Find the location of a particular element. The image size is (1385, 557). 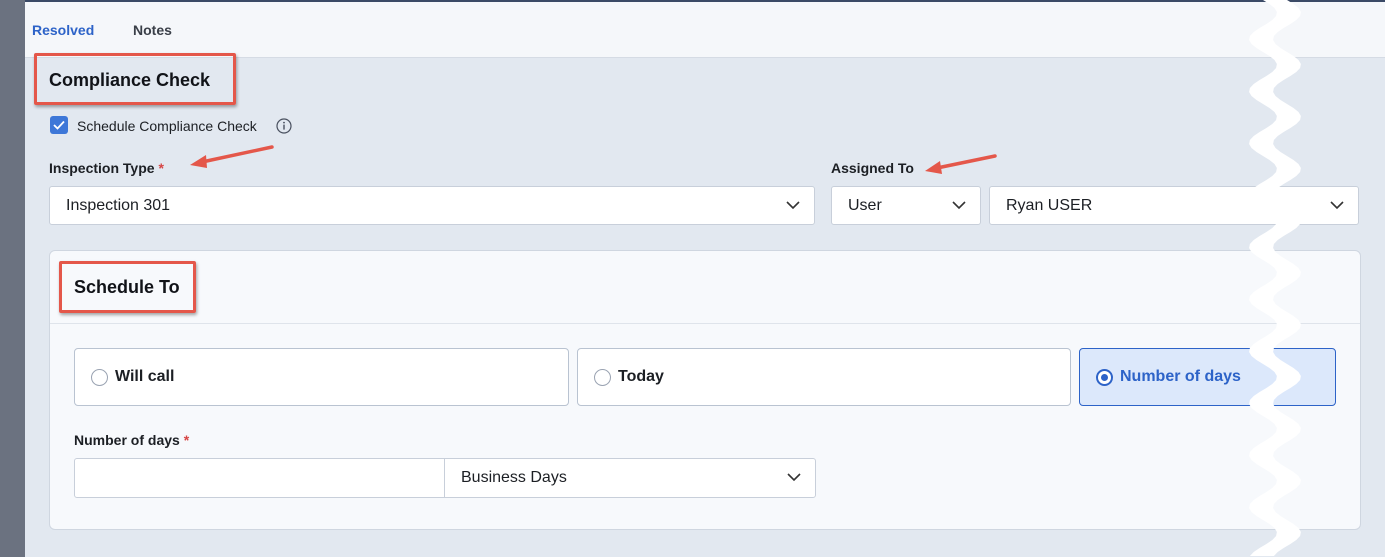

inspection-type-select: Inspection 301 is located at coordinates (432, 205).